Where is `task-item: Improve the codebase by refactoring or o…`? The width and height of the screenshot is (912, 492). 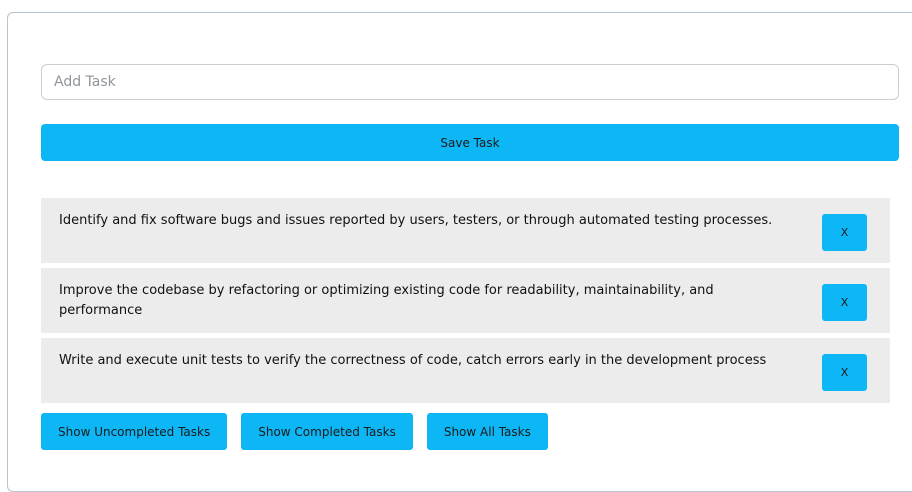 task-item: Improve the codebase by refactoring or o… is located at coordinates (465, 300).